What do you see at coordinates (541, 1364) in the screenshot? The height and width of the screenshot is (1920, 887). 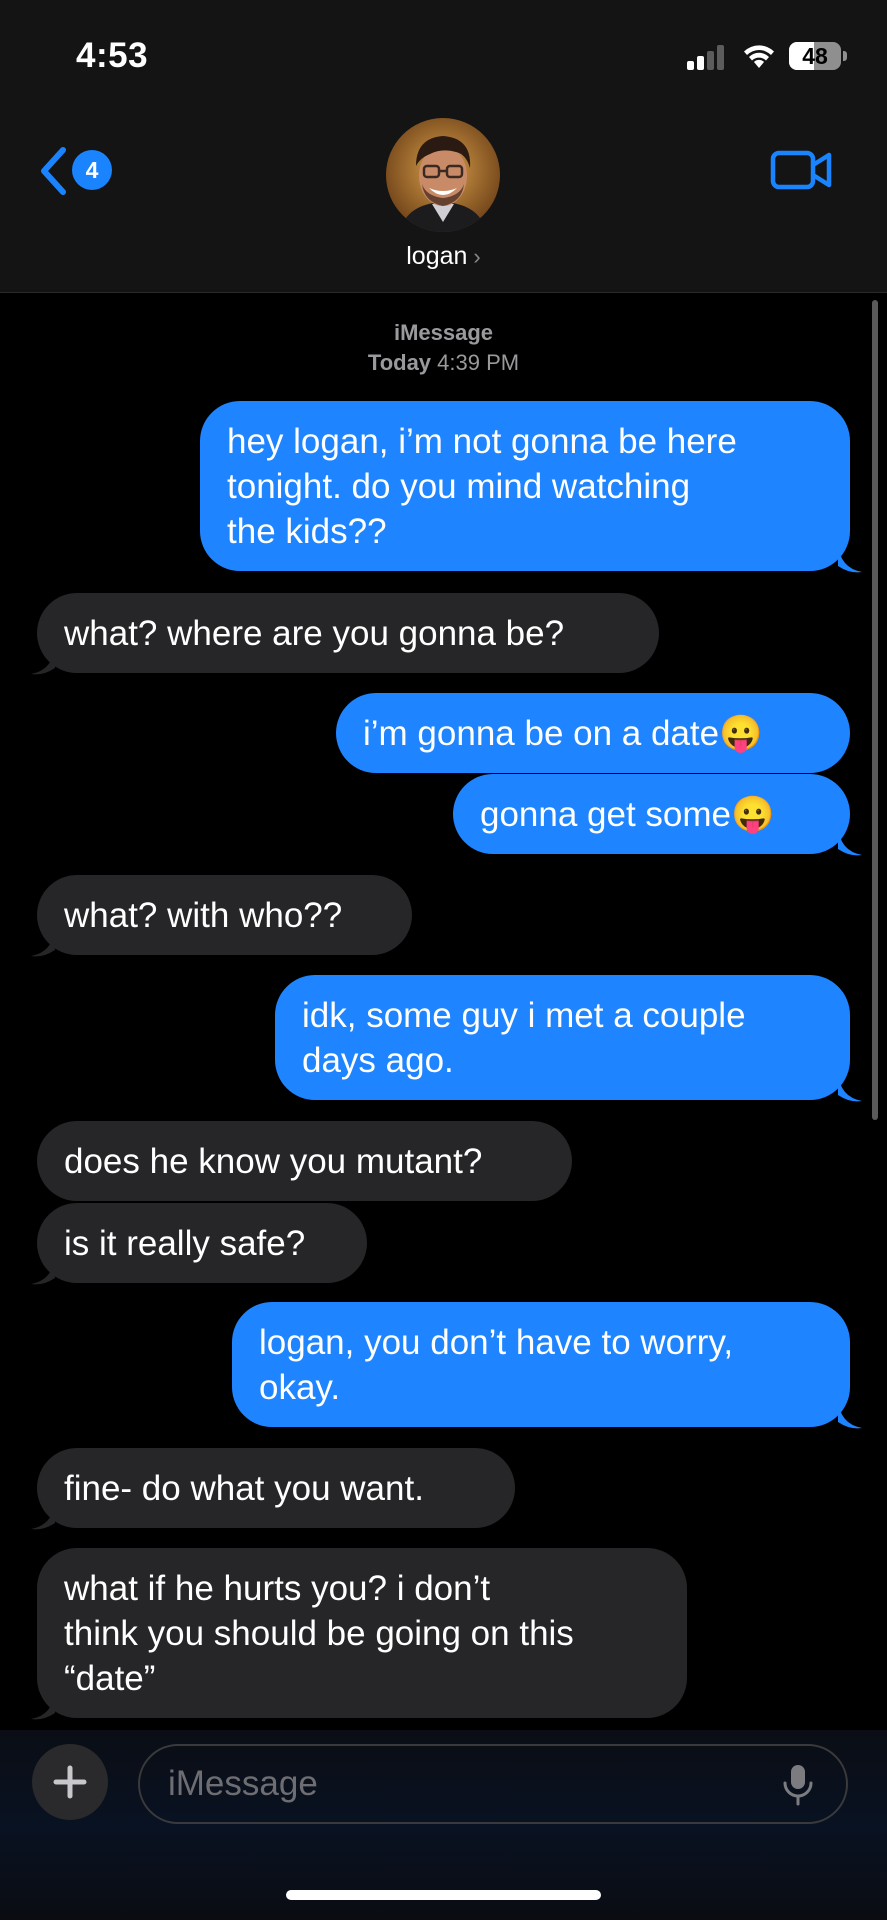 I see `message-bubble: logan, you don’t have to worry, okay.` at bounding box center [541, 1364].